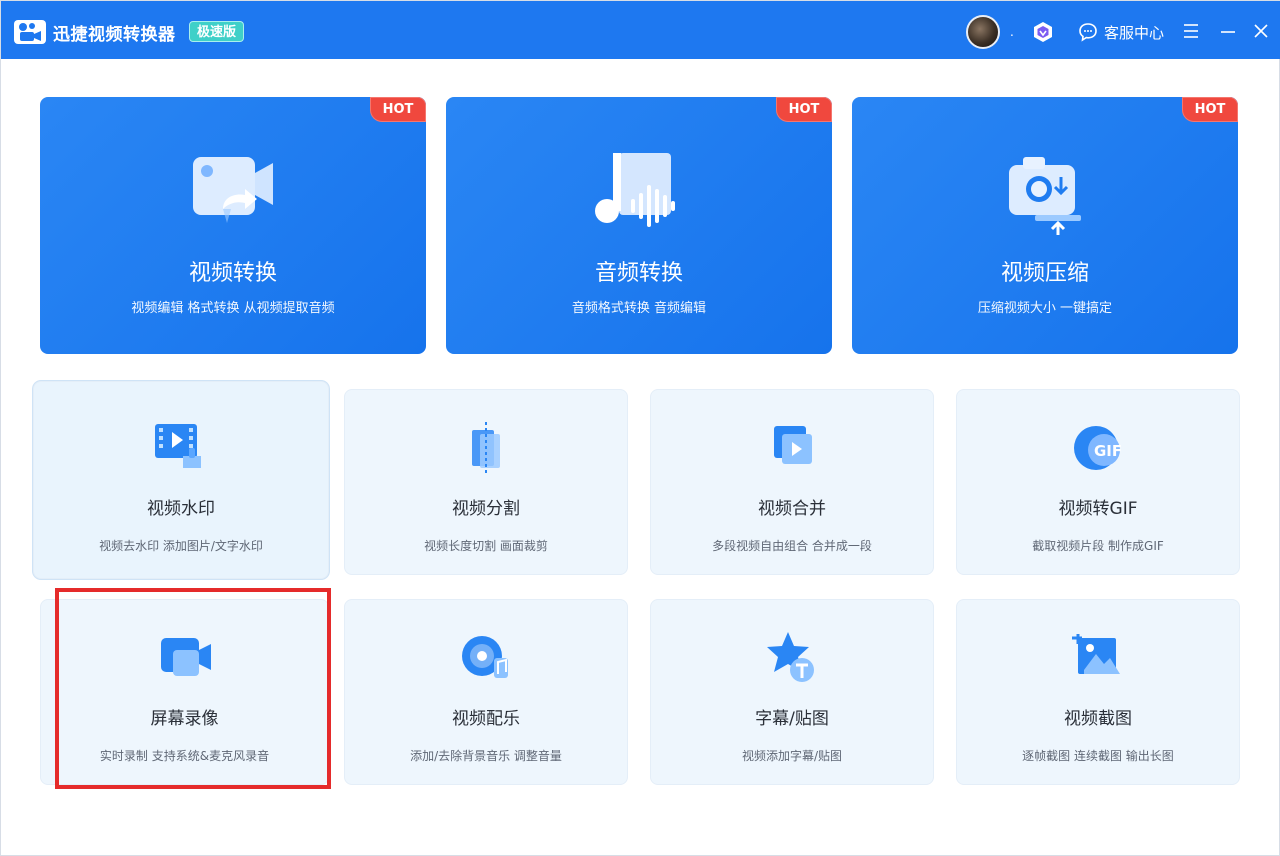  I want to click on card-subtitle: 压缩视频大小 一键搞定, so click(1045, 308).